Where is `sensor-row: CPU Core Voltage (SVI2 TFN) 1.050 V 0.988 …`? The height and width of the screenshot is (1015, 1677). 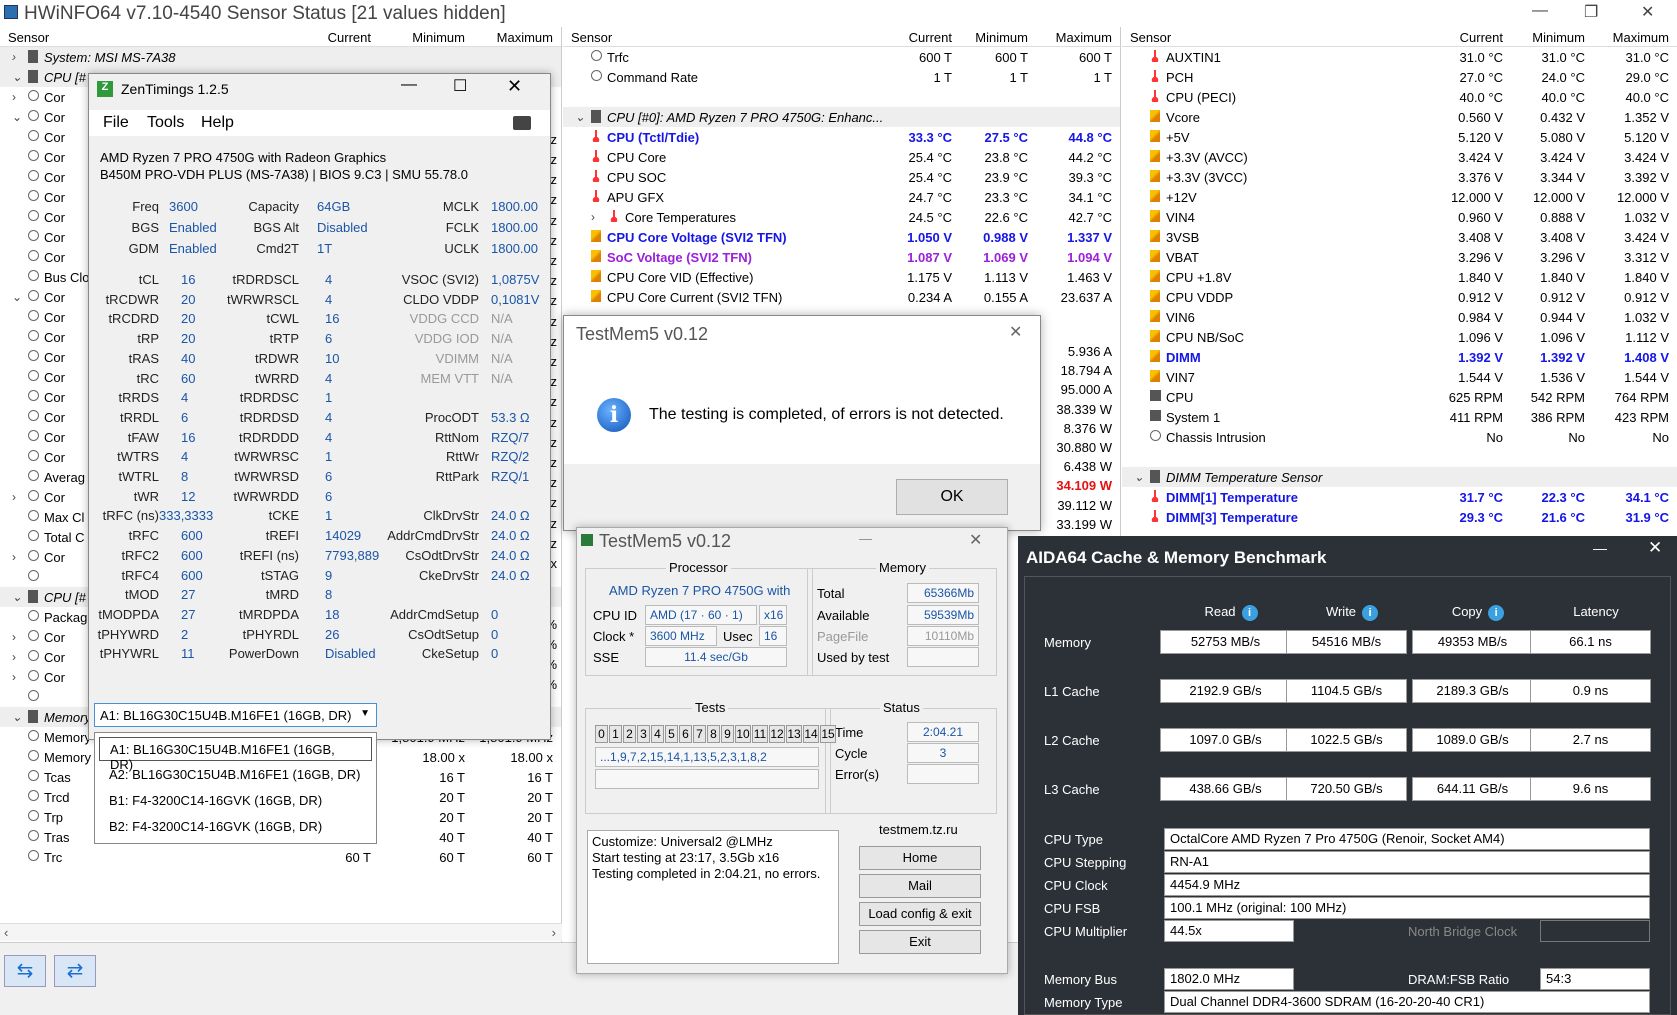 sensor-row: CPU Core Voltage (SVI2 TFN) 1.050 V 0.988 … is located at coordinates (841, 237).